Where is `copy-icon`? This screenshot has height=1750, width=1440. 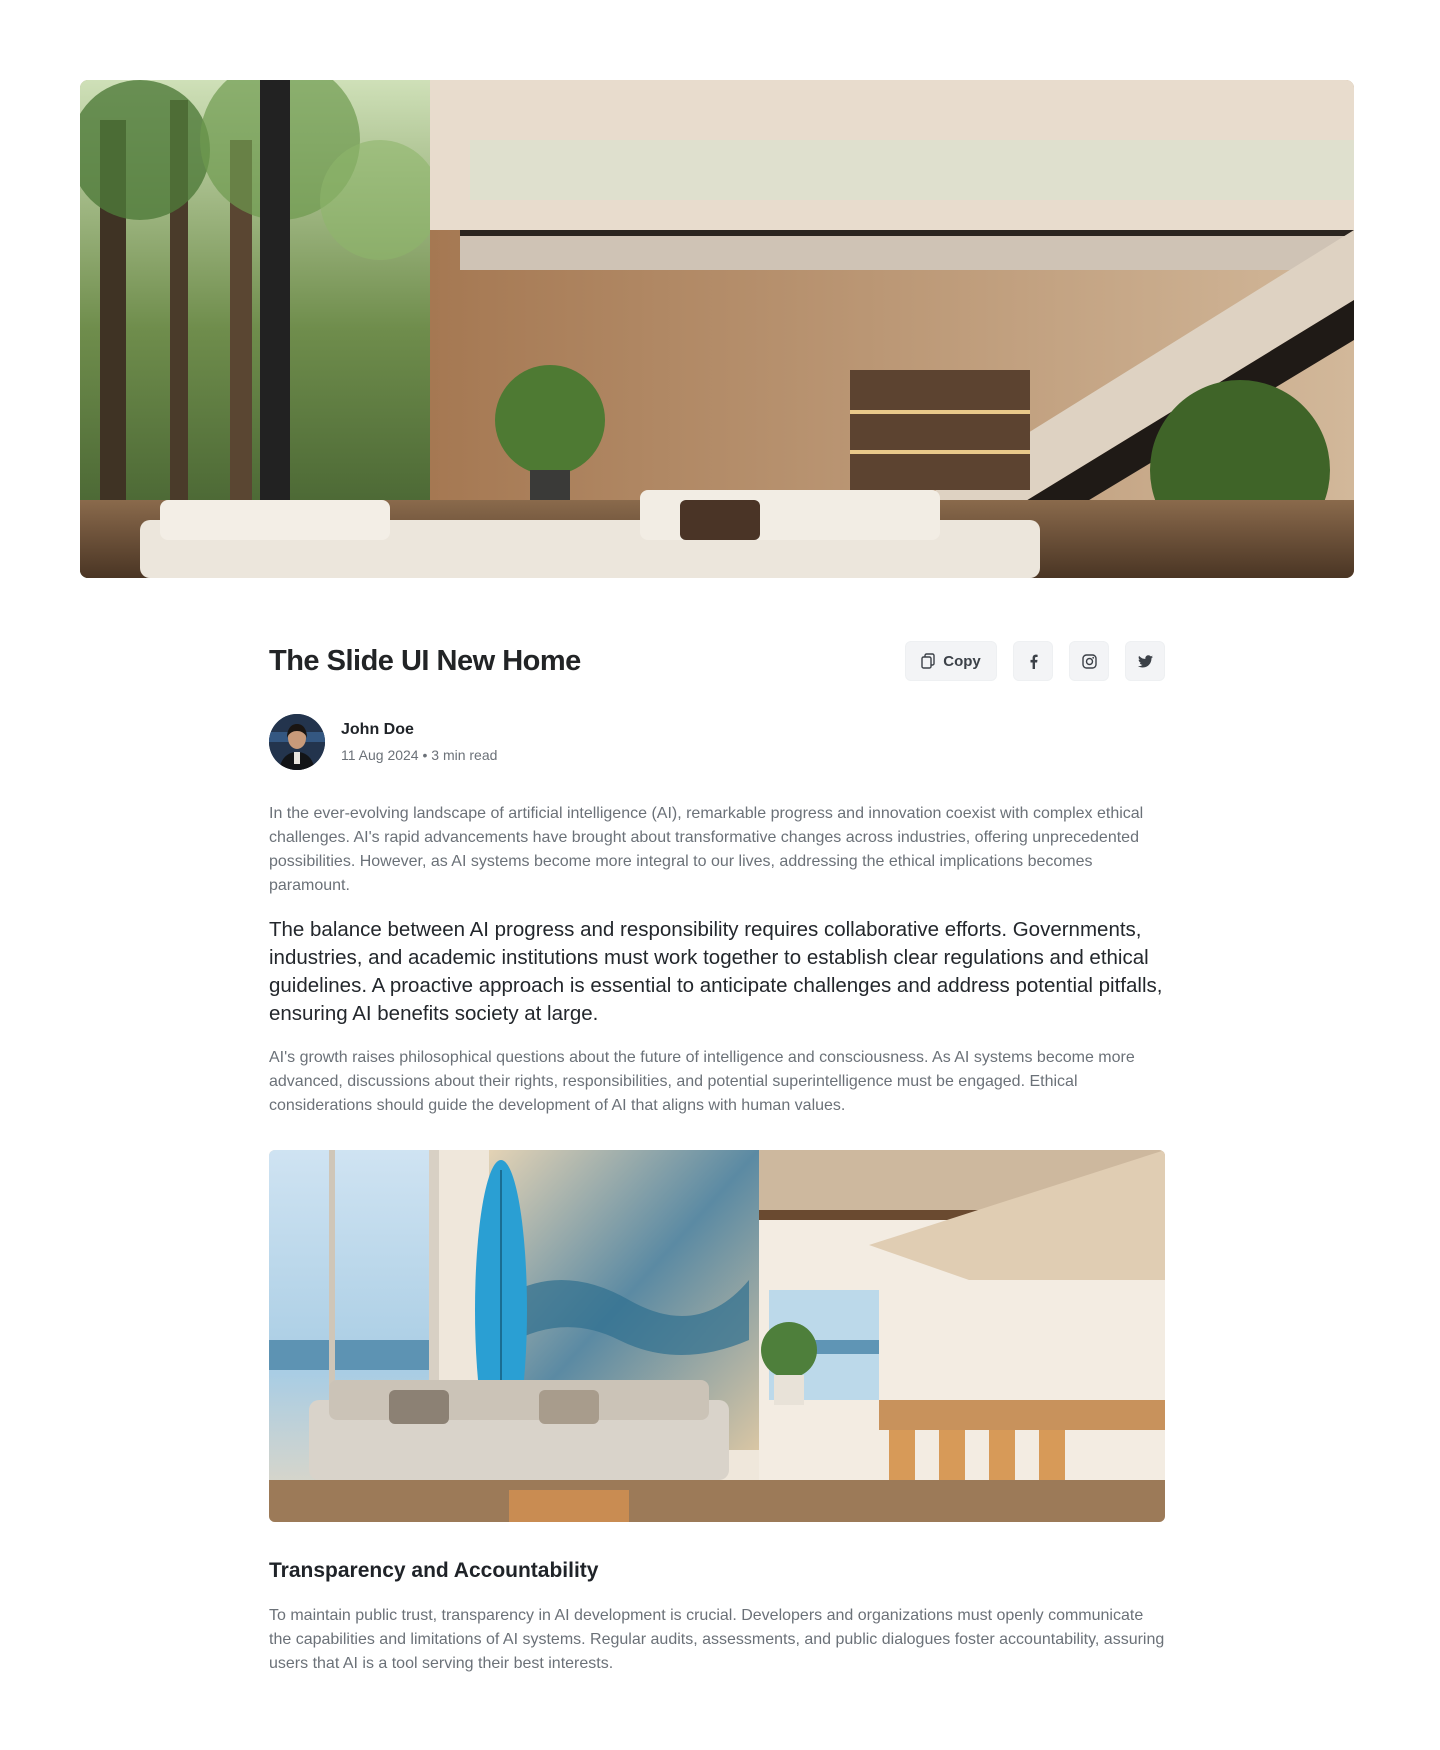
copy-icon is located at coordinates (928, 661).